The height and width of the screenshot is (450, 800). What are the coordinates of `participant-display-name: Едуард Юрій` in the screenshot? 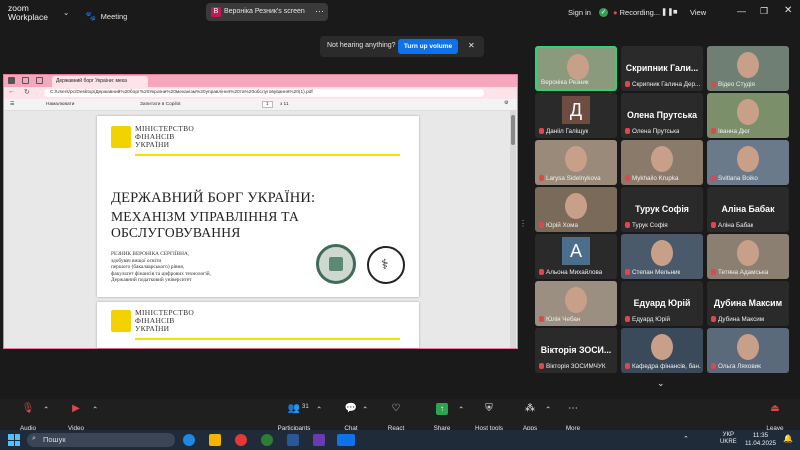 It's located at (662, 303).